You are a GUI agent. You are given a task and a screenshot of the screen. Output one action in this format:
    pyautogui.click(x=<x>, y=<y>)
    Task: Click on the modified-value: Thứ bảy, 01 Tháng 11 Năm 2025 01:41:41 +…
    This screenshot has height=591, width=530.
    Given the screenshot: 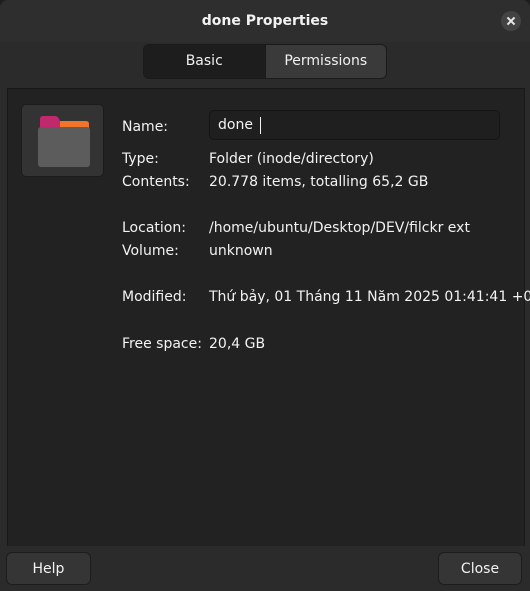 What is the action you would take?
    pyautogui.click(x=369, y=297)
    